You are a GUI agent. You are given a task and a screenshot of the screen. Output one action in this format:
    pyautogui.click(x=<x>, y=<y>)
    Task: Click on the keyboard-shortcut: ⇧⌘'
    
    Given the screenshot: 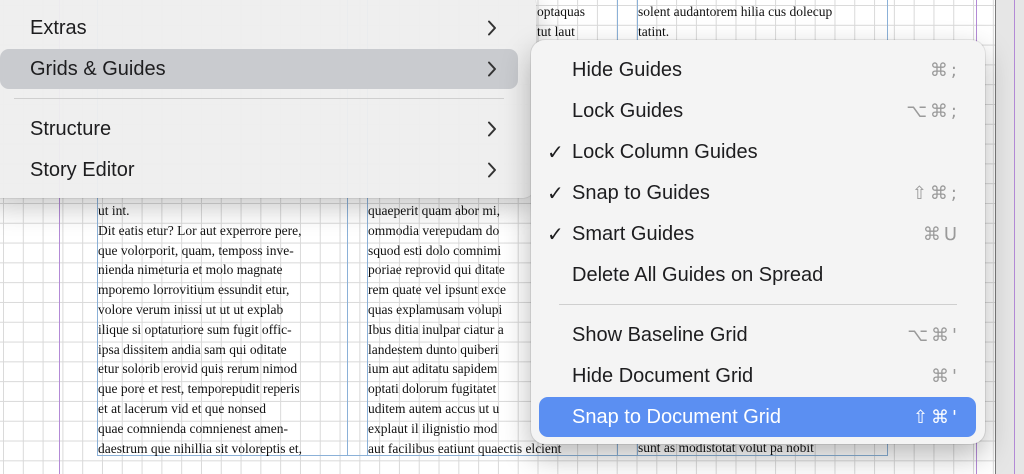 What is the action you would take?
    pyautogui.click(x=936, y=417)
    